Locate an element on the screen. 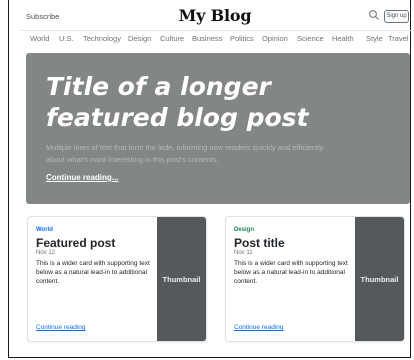  card-category: Design is located at coordinates (244, 230).